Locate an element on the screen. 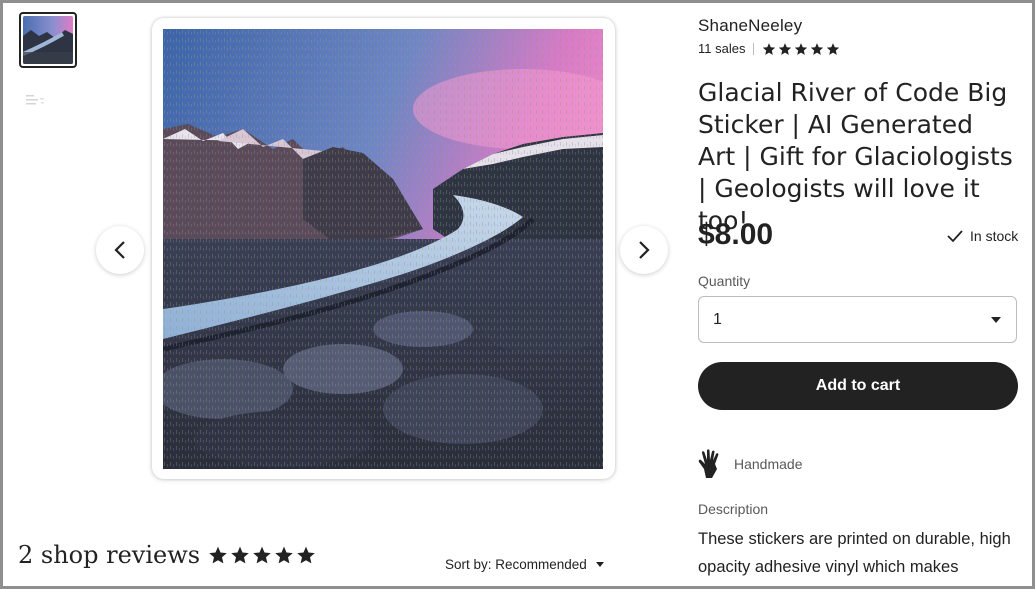  handmade-label: Handmade is located at coordinates (768, 464).